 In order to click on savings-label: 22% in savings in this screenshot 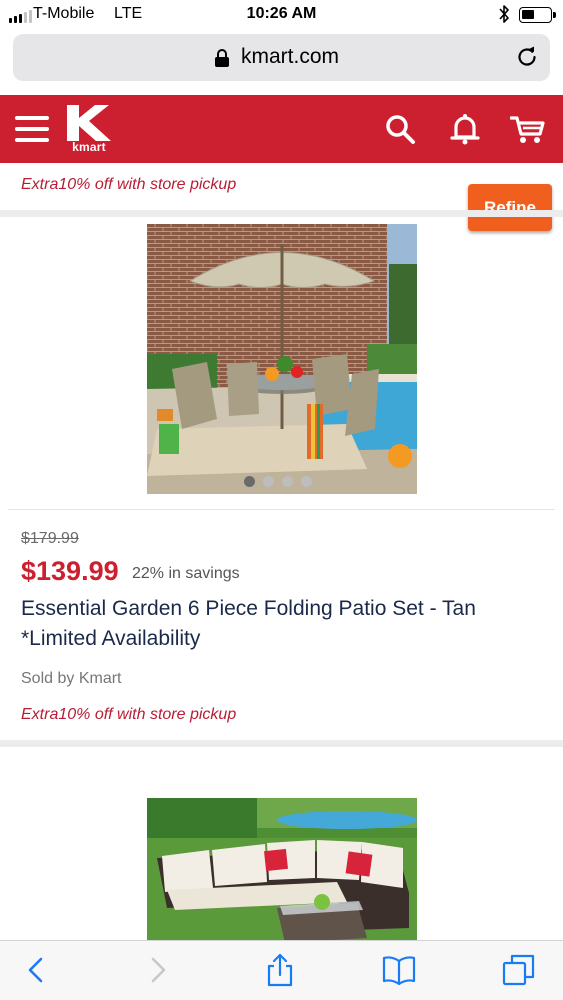, I will do `click(186, 573)`.